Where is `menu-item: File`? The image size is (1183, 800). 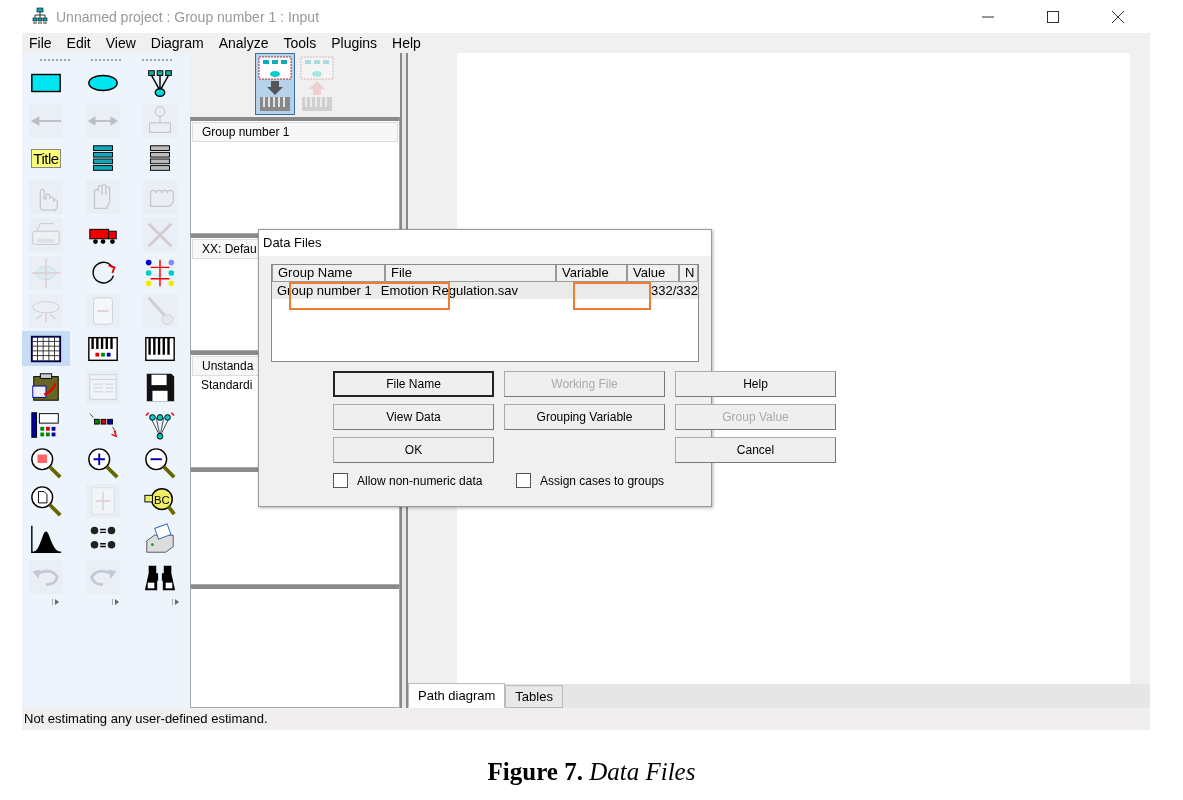 menu-item: File is located at coordinates (43, 43).